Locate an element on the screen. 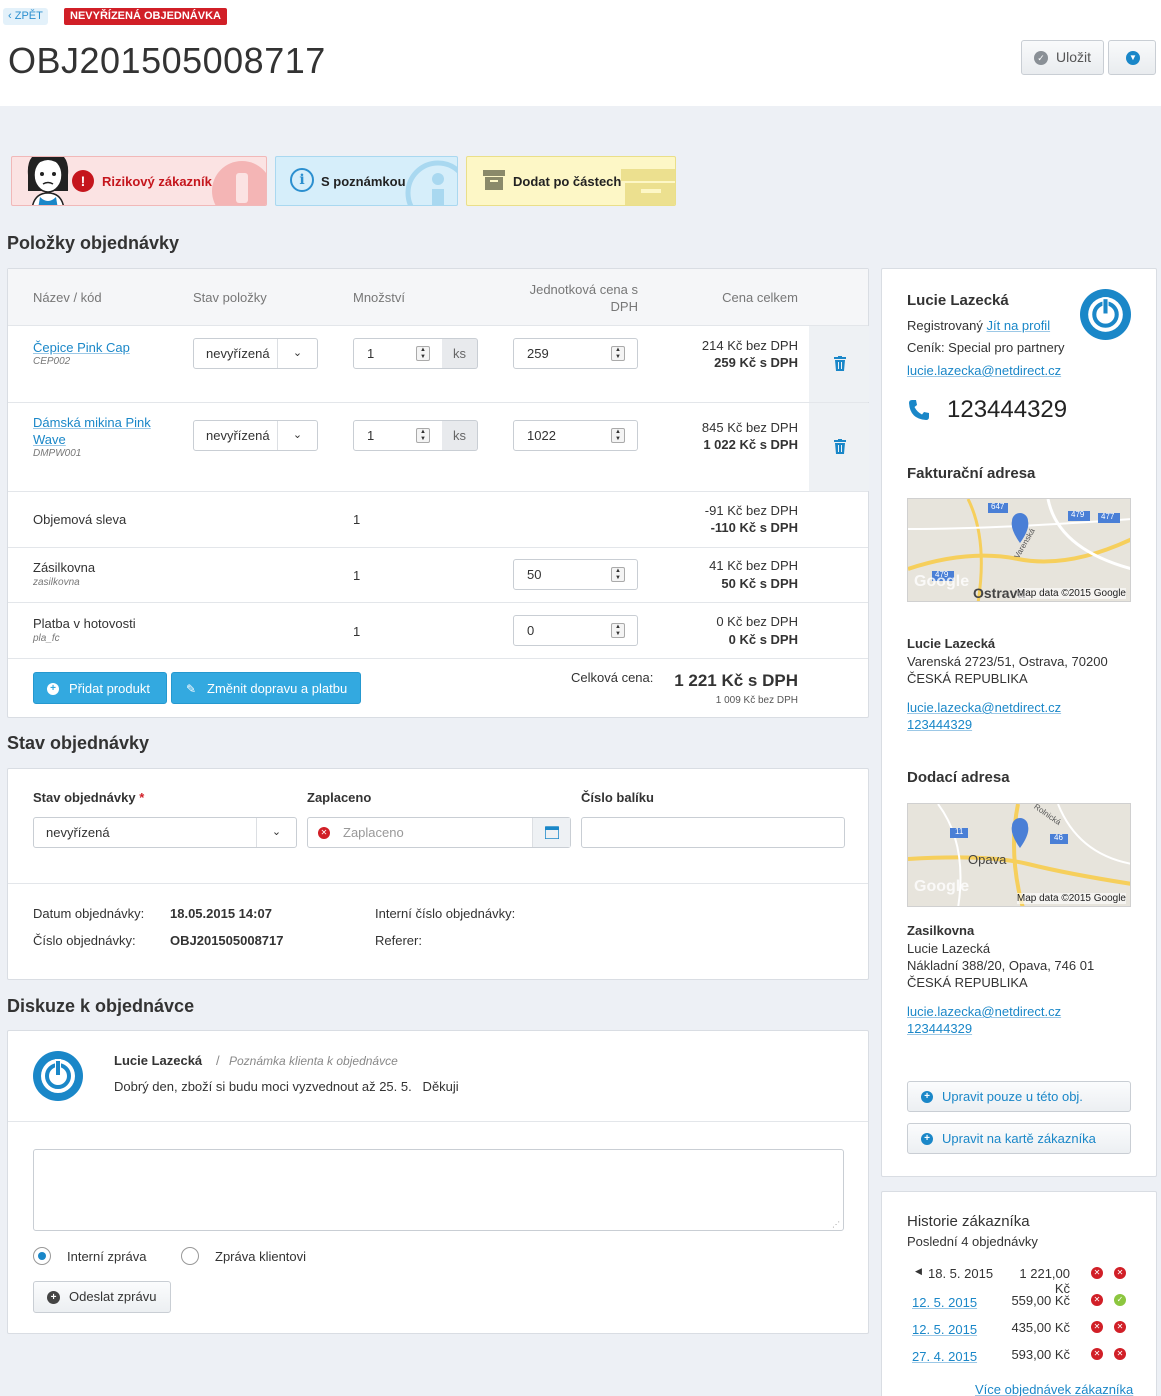 This screenshot has height=1396, width=1161. pencil-icon: ✎ is located at coordinates (191, 689).